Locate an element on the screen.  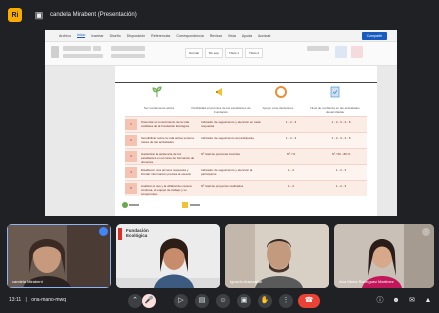
participant-name: Ana María Rodríguez Martínez is located at coordinates (366, 281).